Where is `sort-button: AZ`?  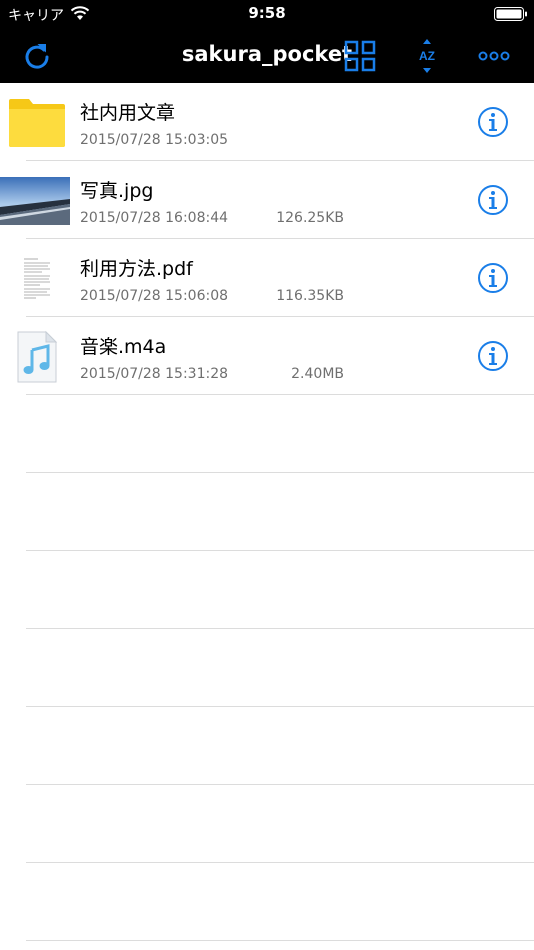
sort-button: AZ is located at coordinates (427, 56).